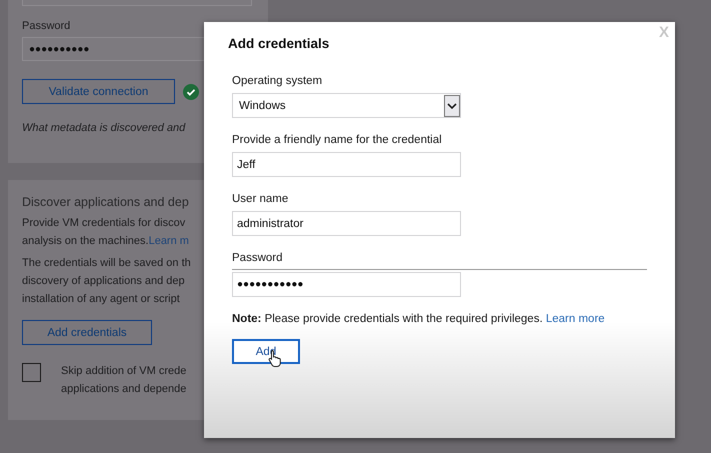  I want to click on metadata-note: What metadata is discovered and, so click(104, 128).